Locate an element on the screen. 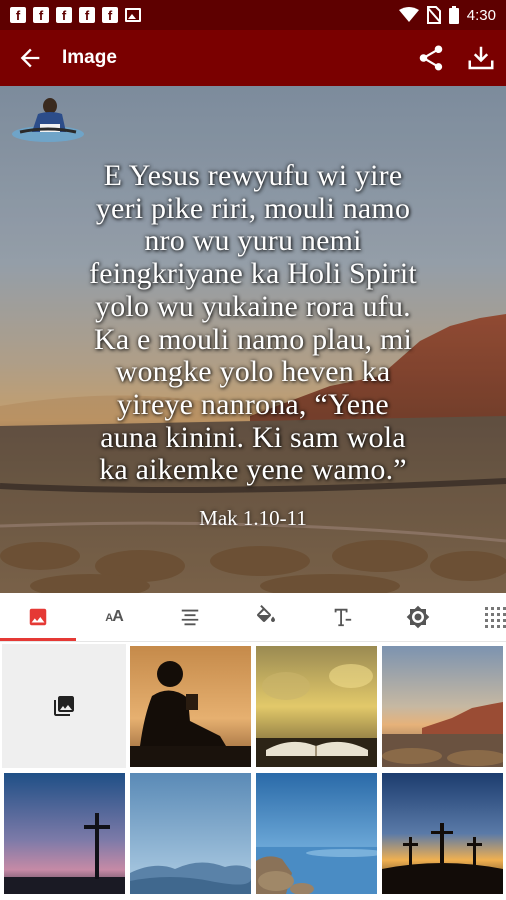 Image resolution: width=506 pixels, height=900 pixels. download-icon is located at coordinates (481, 58).